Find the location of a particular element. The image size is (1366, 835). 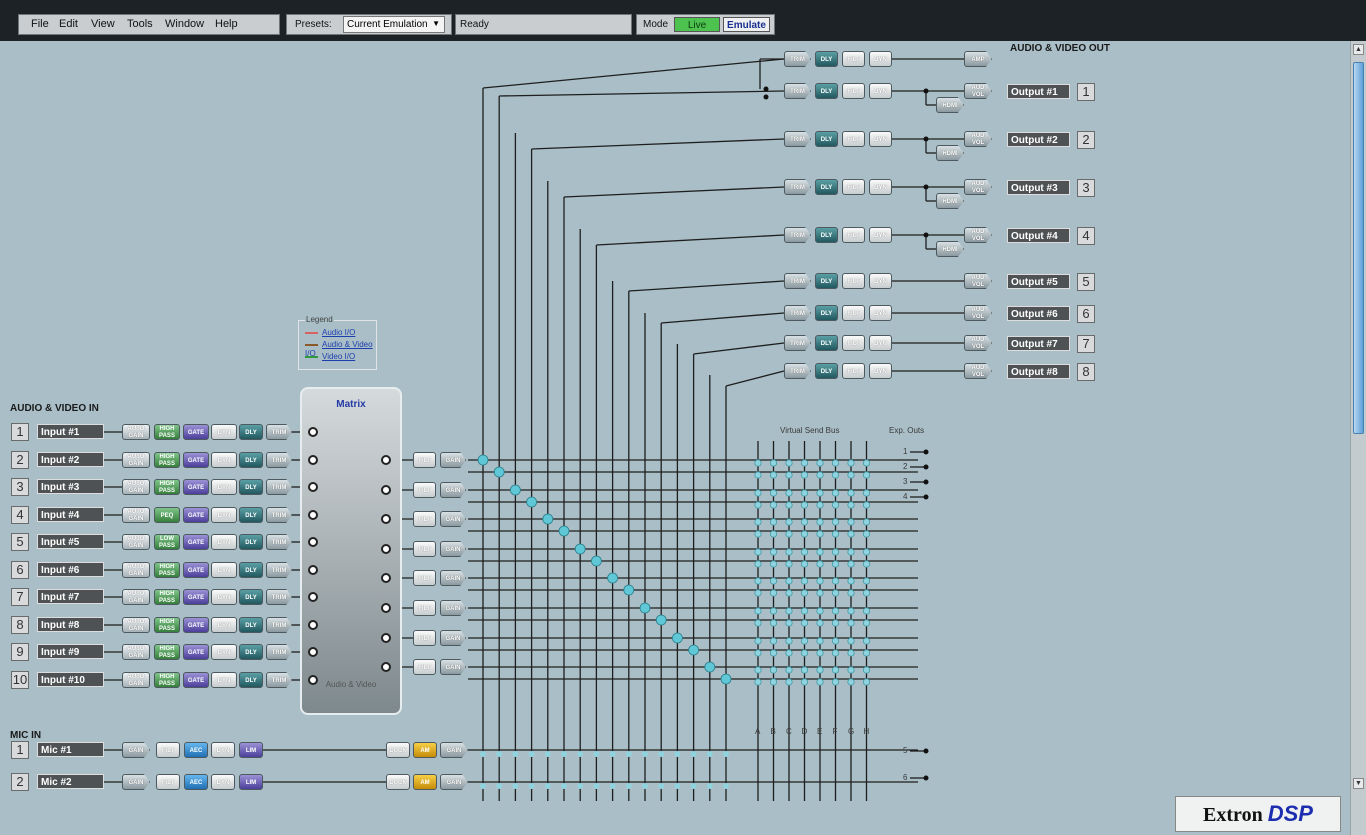

input-2-high-pass-block: HIGH PASS is located at coordinates (167, 460).